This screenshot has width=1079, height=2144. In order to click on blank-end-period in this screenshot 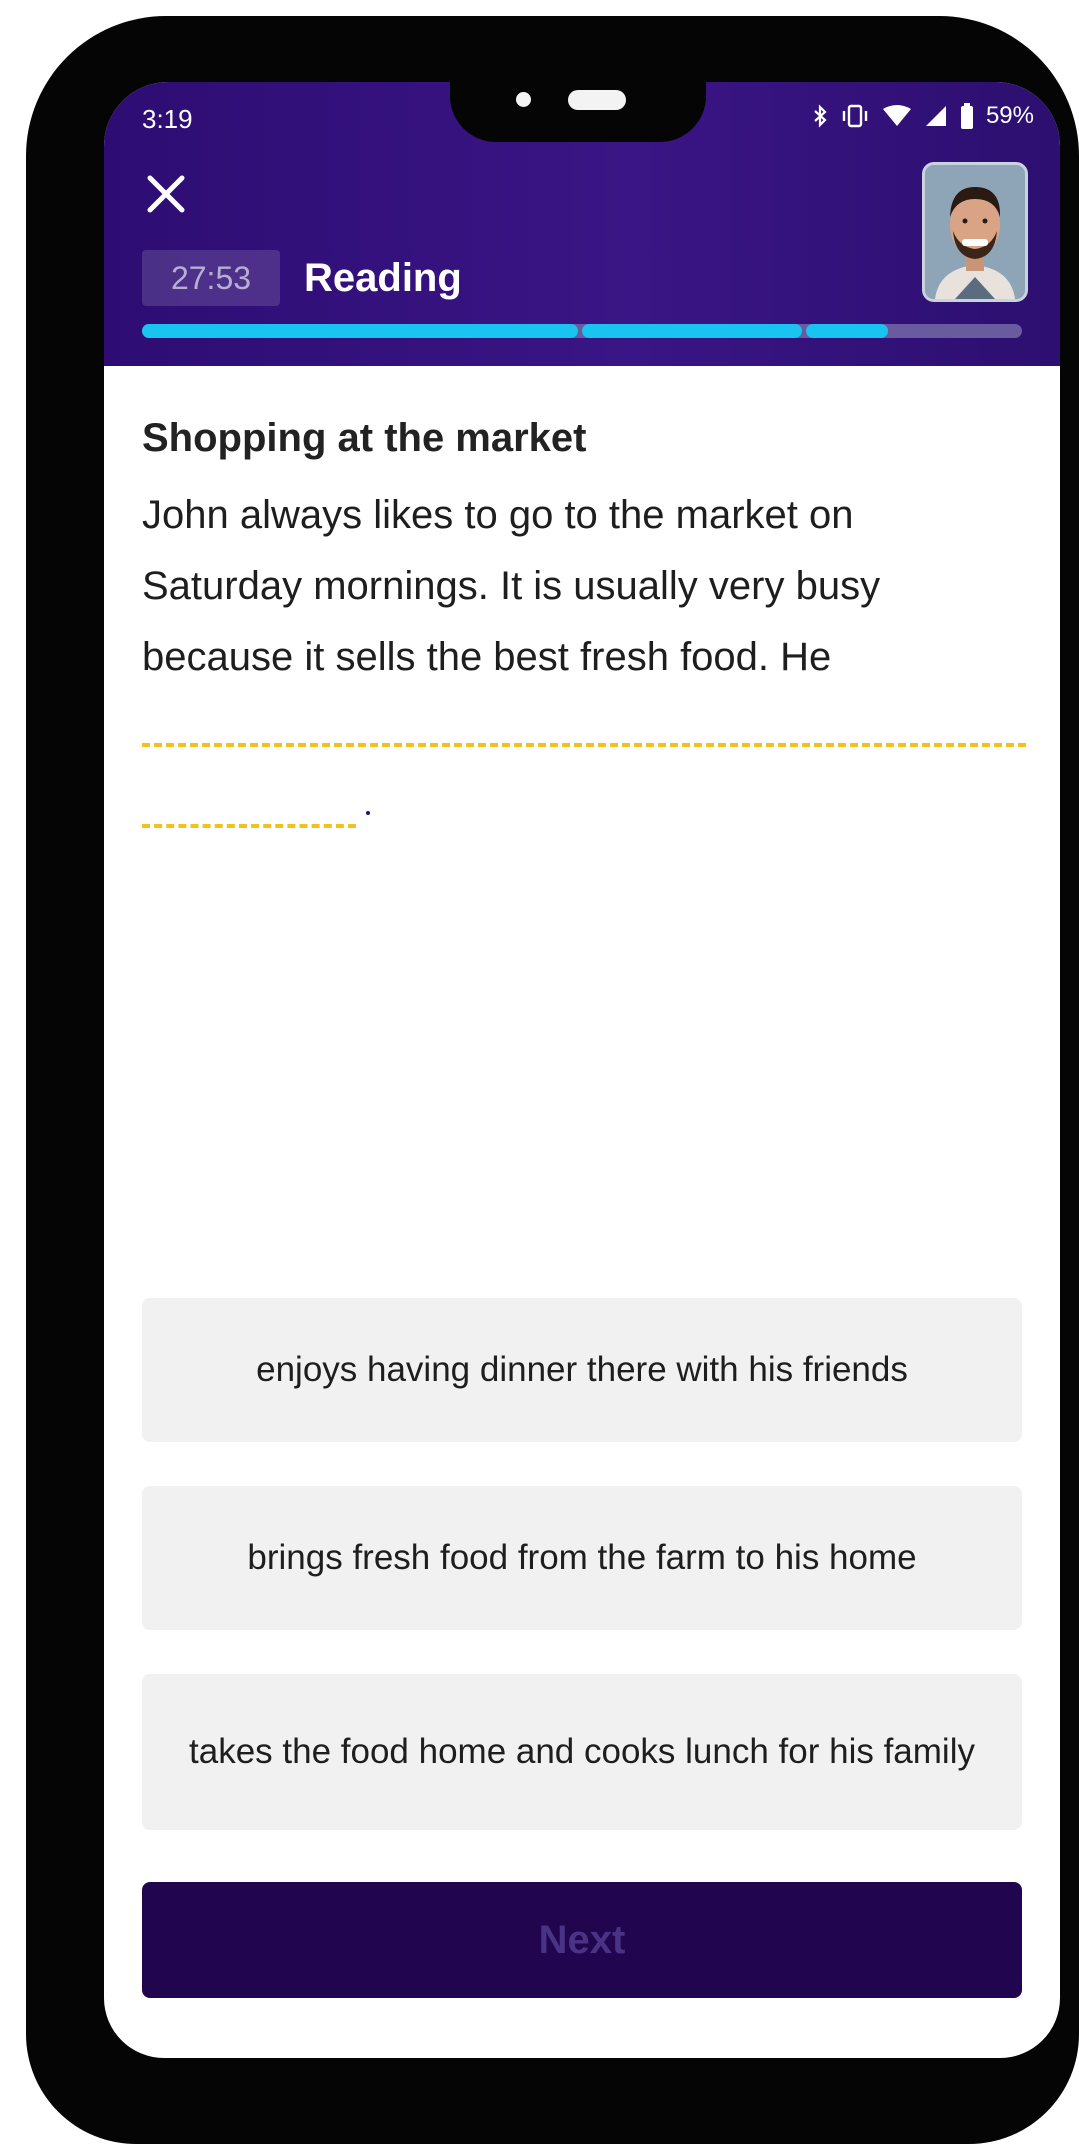, I will do `click(368, 813)`.